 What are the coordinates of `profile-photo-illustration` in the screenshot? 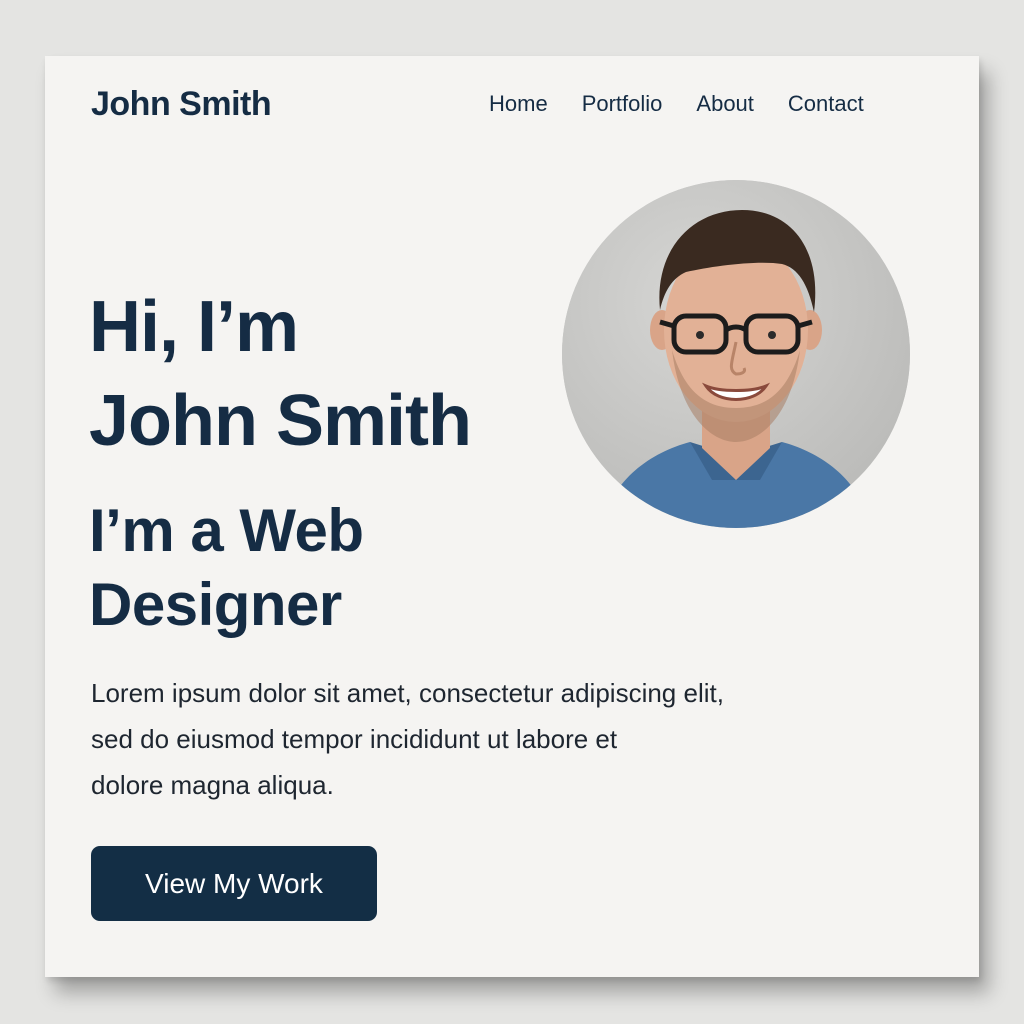 It's located at (736, 354).